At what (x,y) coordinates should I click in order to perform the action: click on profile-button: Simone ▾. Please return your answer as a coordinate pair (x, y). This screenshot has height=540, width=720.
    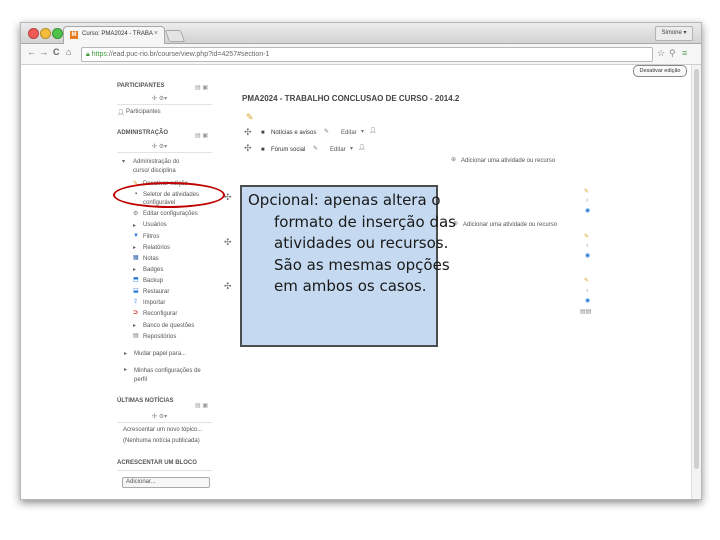
    Looking at the image, I should click on (674, 33).